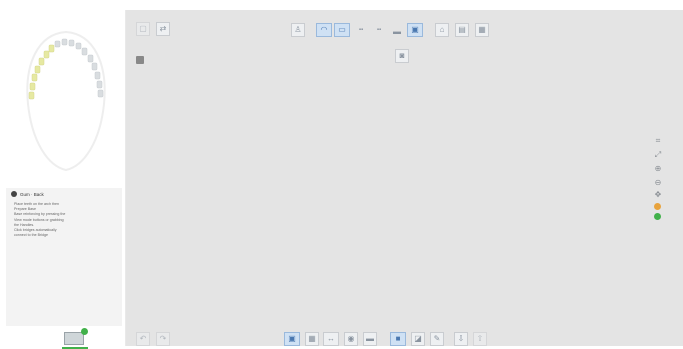 This screenshot has width=683, height=349. Describe the element at coordinates (31, 235) in the screenshot. I see `instruction-line: connect to the Bridge` at that location.